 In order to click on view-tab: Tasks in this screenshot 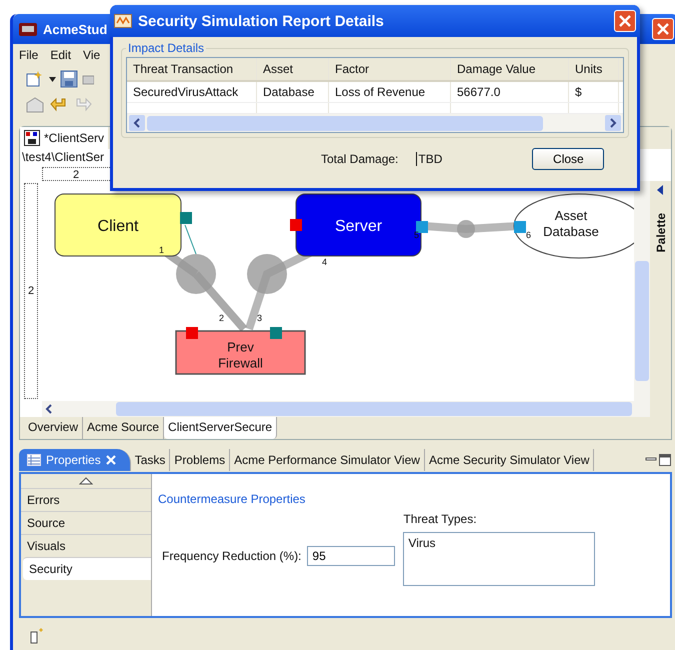, I will do `click(150, 460)`.